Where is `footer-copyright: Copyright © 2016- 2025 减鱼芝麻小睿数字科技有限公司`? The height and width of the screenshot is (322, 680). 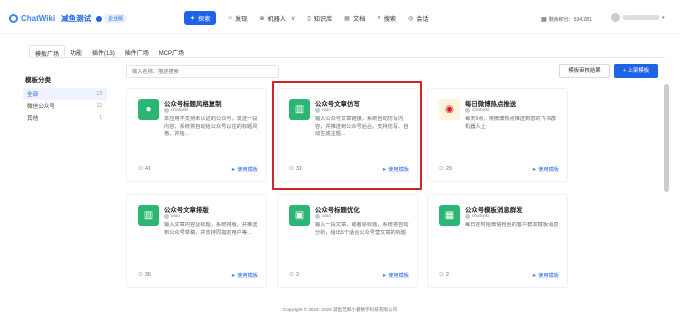
footer-copyright: Copyright © 2016- 2025 减鱼芝麻小睿数字科技有限公司 is located at coordinates (340, 309).